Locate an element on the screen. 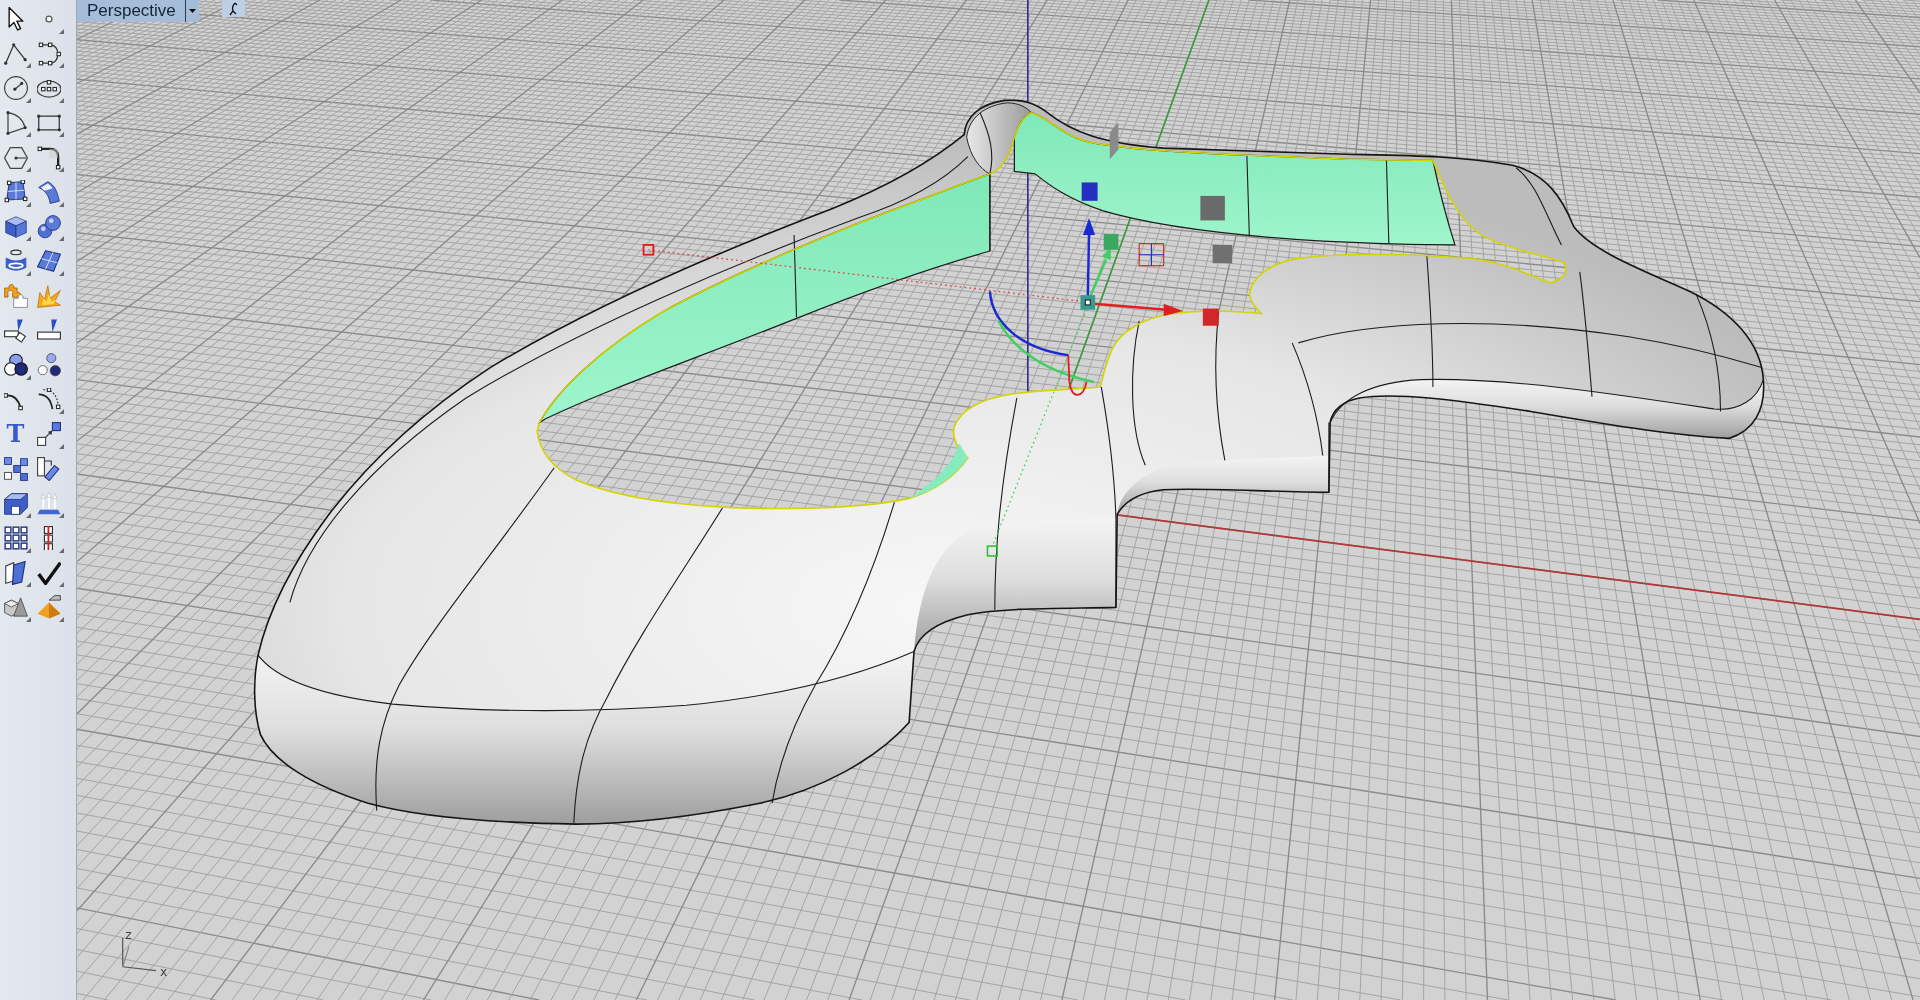 The image size is (1920, 1000). inner-wall-face is located at coordinates (938, 471).